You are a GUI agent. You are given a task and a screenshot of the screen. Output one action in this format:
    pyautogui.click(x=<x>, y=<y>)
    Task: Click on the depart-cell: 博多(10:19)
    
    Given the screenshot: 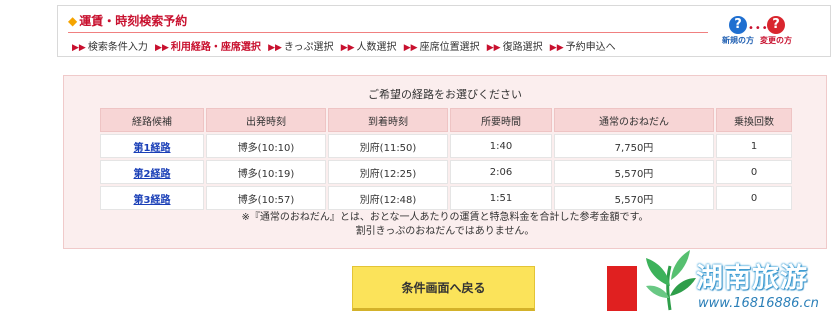 What is the action you would take?
    pyautogui.click(x=266, y=172)
    